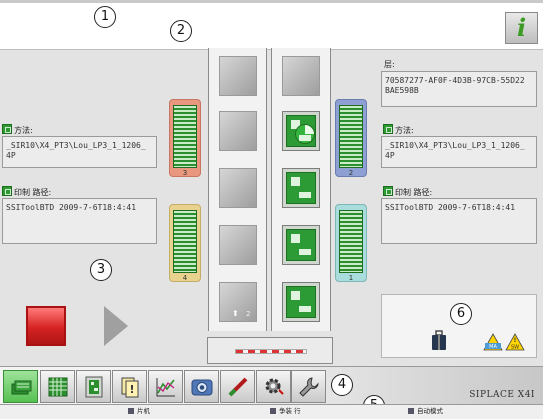 The width and height of the screenshot is (543, 419). What do you see at coordinates (425, 411) in the screenshot?
I see `status-mode: 自动模式` at bounding box center [425, 411].